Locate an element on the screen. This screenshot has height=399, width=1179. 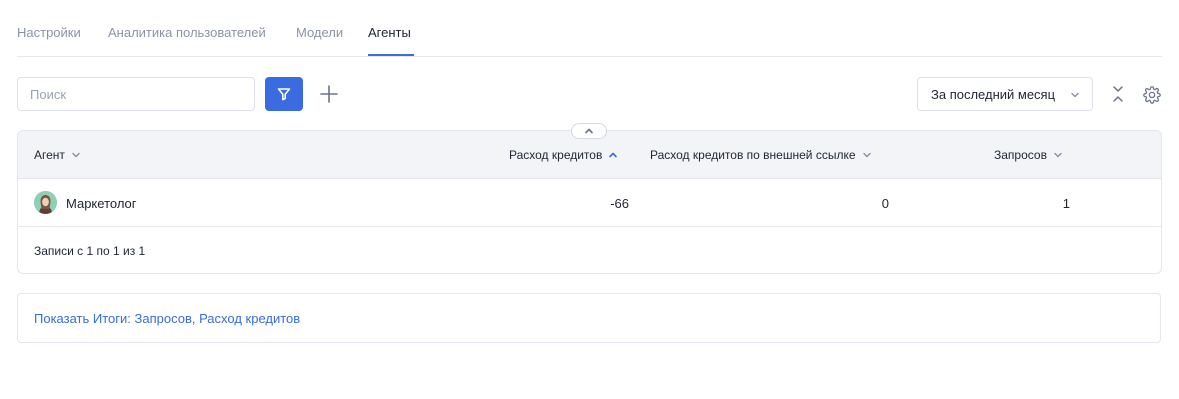
active-tab-indicator is located at coordinates (391, 55).